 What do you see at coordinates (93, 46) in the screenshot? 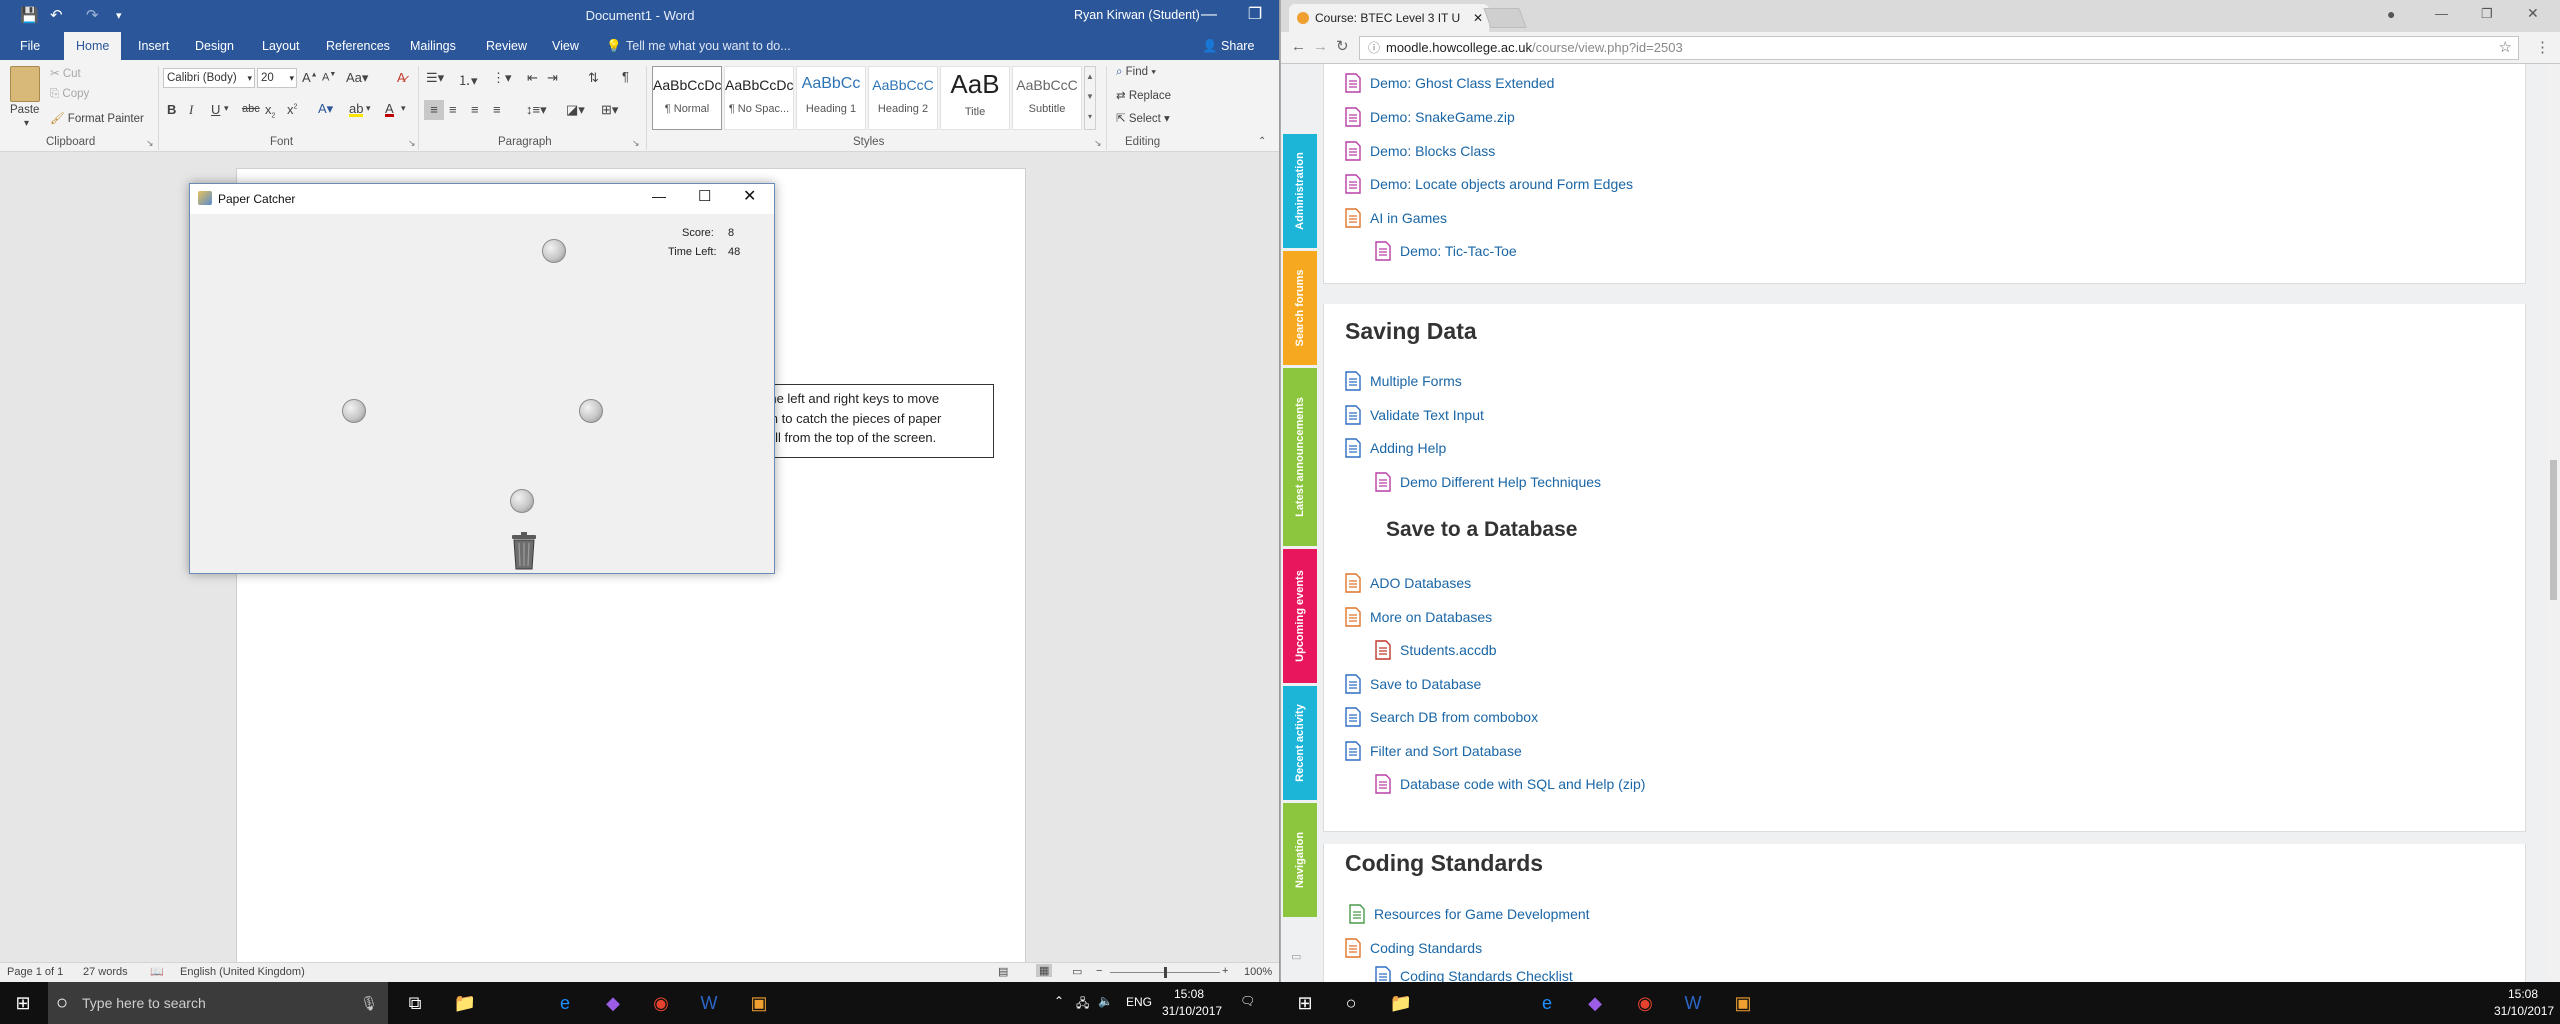
I see `tab-home: Home` at bounding box center [93, 46].